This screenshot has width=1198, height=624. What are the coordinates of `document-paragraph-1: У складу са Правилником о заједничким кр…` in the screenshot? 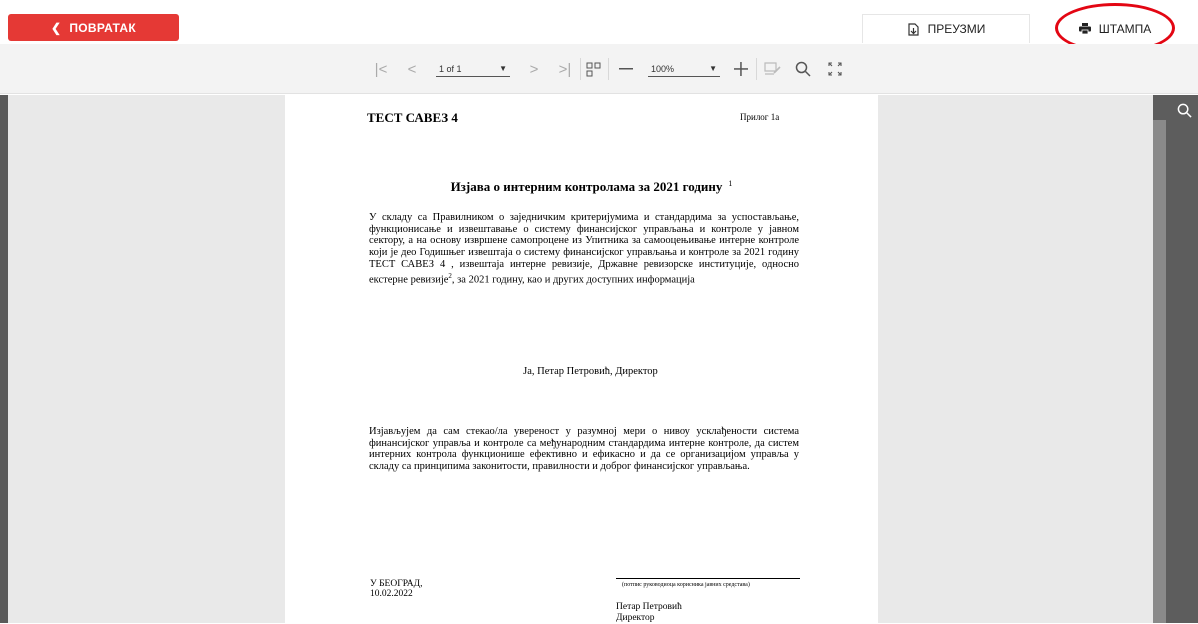 It's located at (584, 249).